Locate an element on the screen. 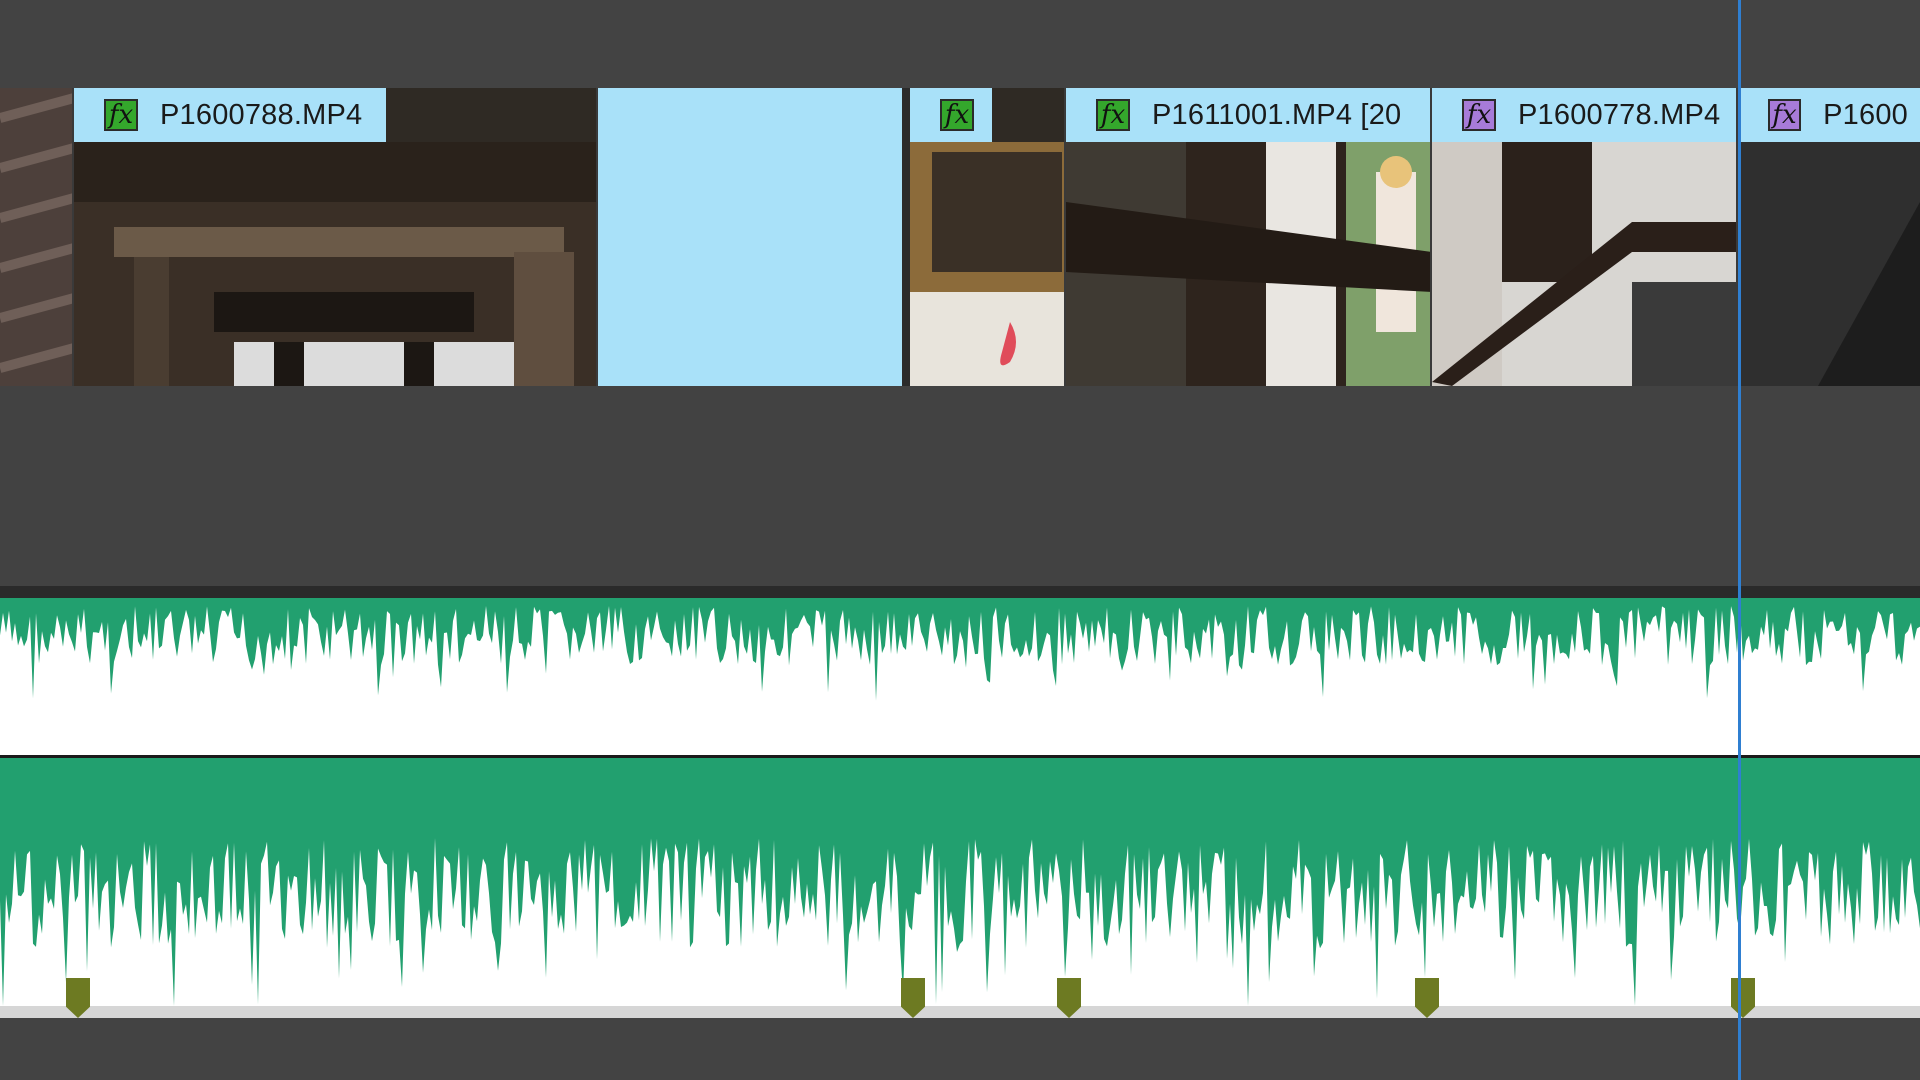 This screenshot has width=1920, height=1080. timeline-ruler-area is located at coordinates (960, 44).